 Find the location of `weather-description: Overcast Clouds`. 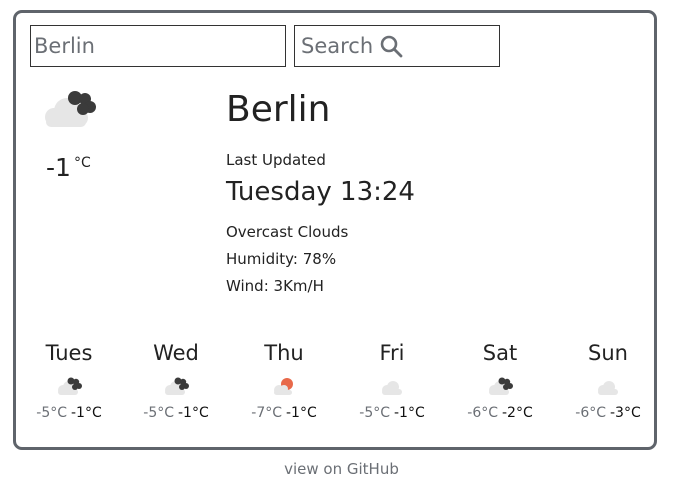

weather-description: Overcast Clouds is located at coordinates (287, 232).